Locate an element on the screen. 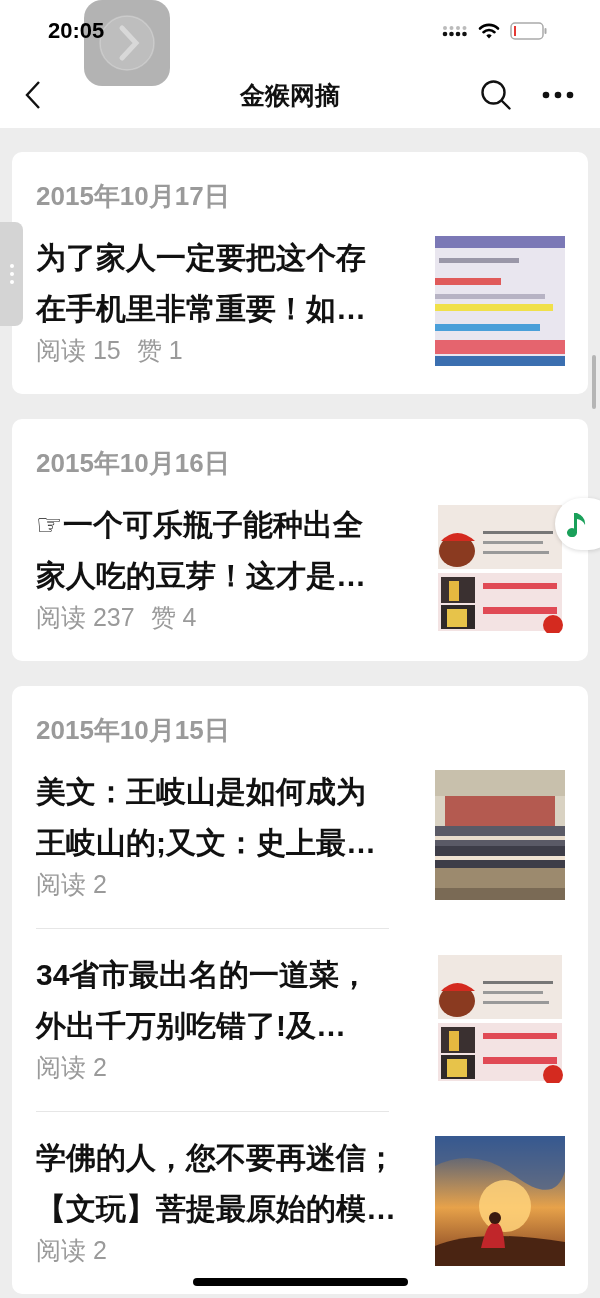 This screenshot has height=1298, width=600. battery-icon is located at coordinates (529, 31).